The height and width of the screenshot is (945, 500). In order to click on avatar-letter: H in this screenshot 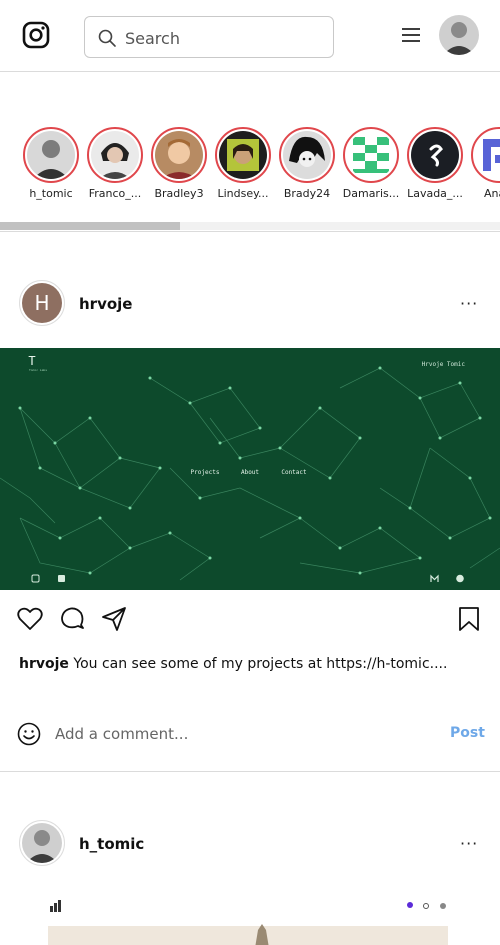, I will do `click(42, 303)`.